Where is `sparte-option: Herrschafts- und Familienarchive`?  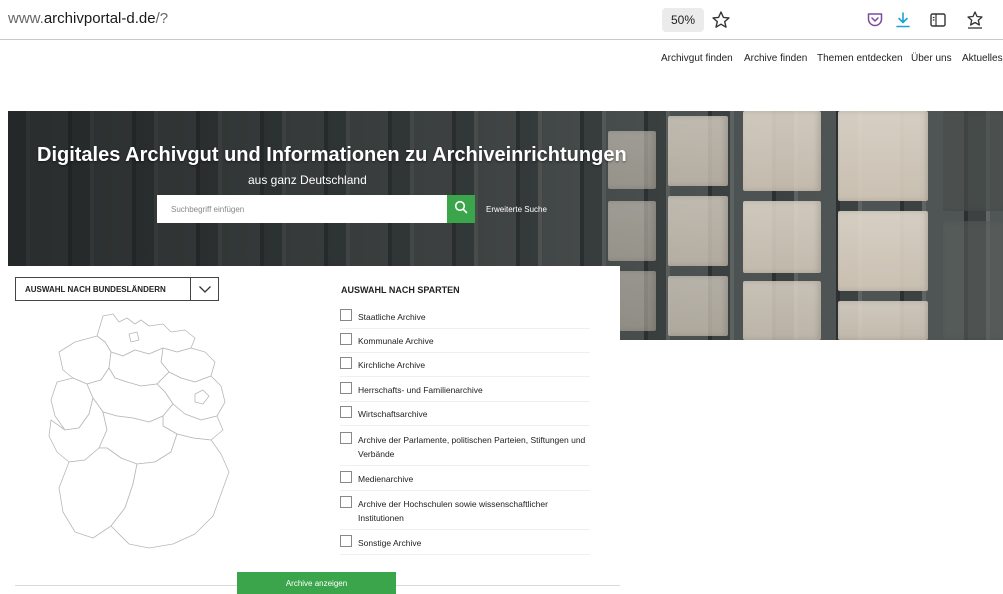
sparte-option: Herrschafts- und Familienarchive is located at coordinates (465, 392).